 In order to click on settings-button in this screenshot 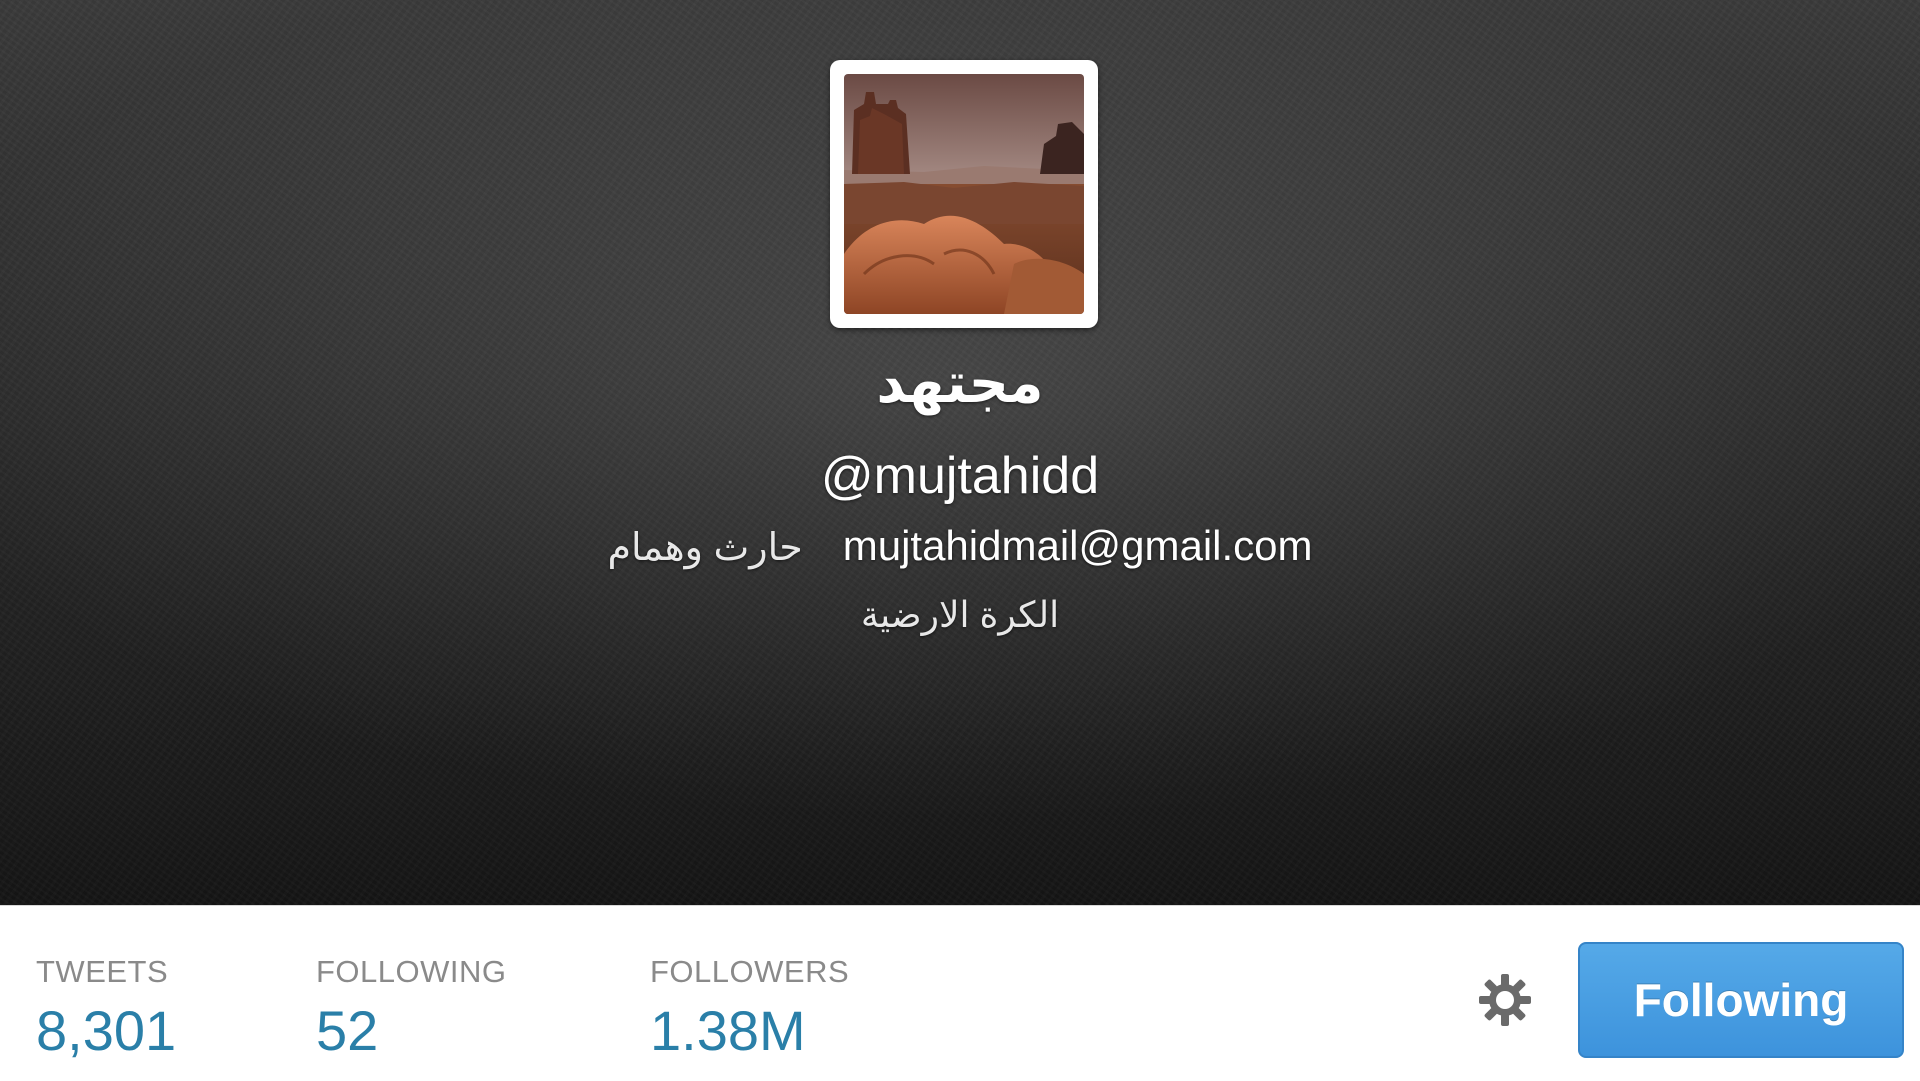, I will do `click(1505, 1000)`.